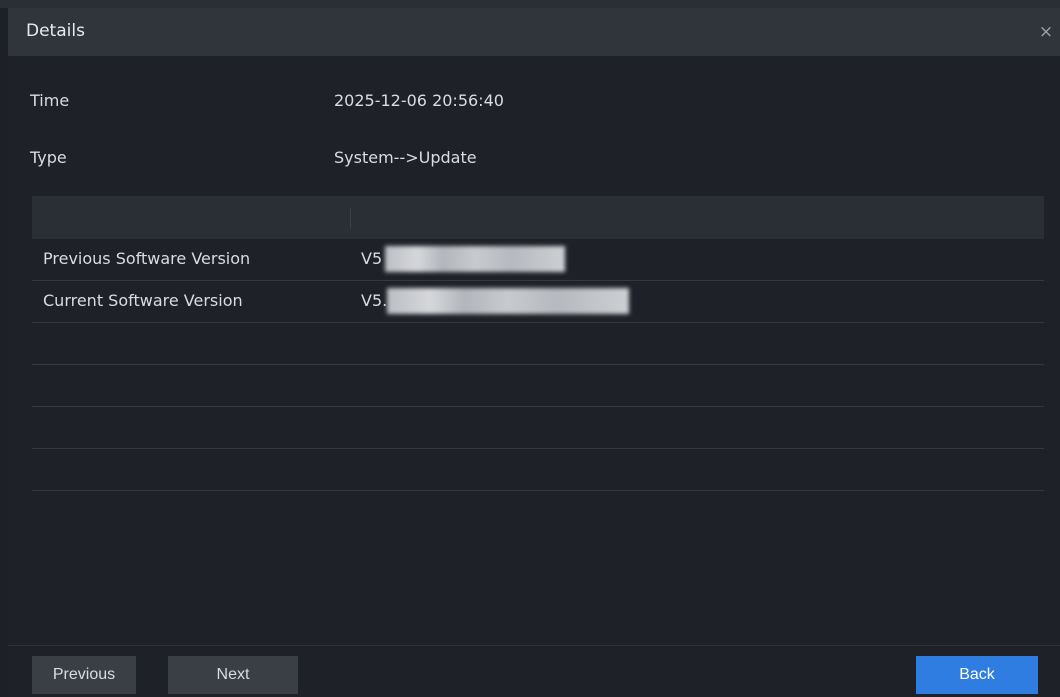  Describe the element at coordinates (374, 300) in the screenshot. I see `current-version-value: V5.` at that location.